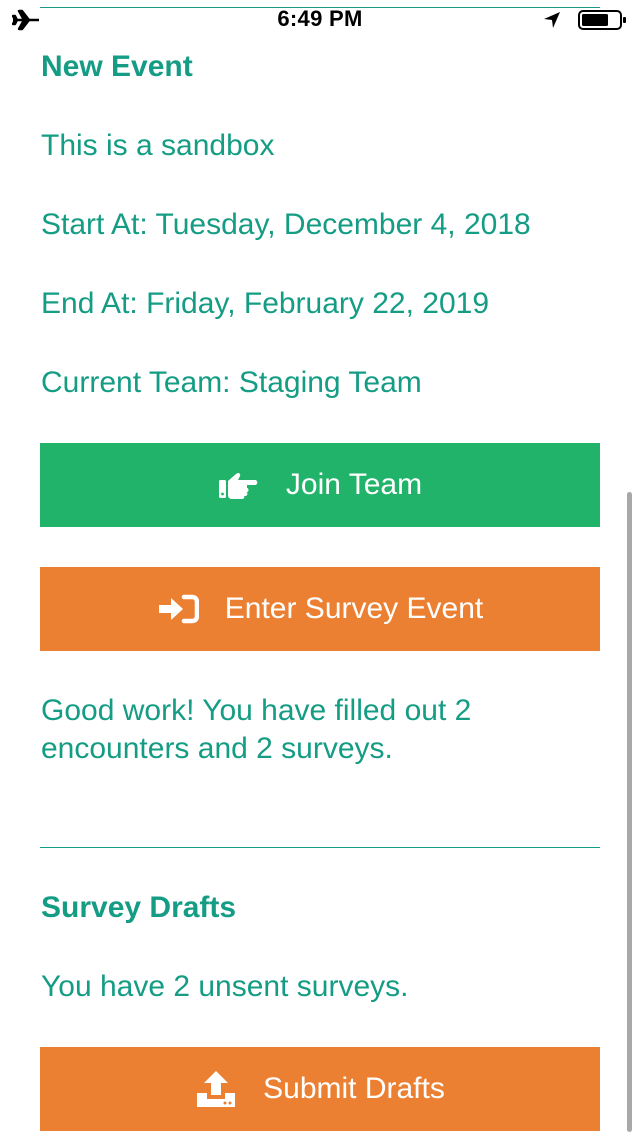  What do you see at coordinates (286, 224) in the screenshot?
I see `event-start-date: Start At: Tuesday, December 4, 2018` at bounding box center [286, 224].